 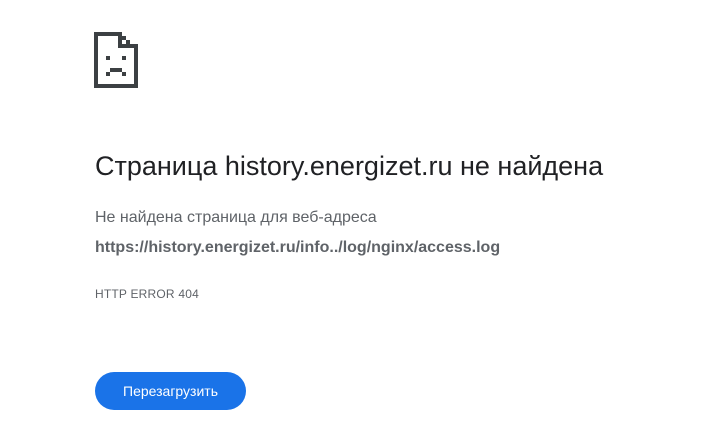 What do you see at coordinates (118, 60) in the screenshot?
I see `sad-page-icon` at bounding box center [118, 60].